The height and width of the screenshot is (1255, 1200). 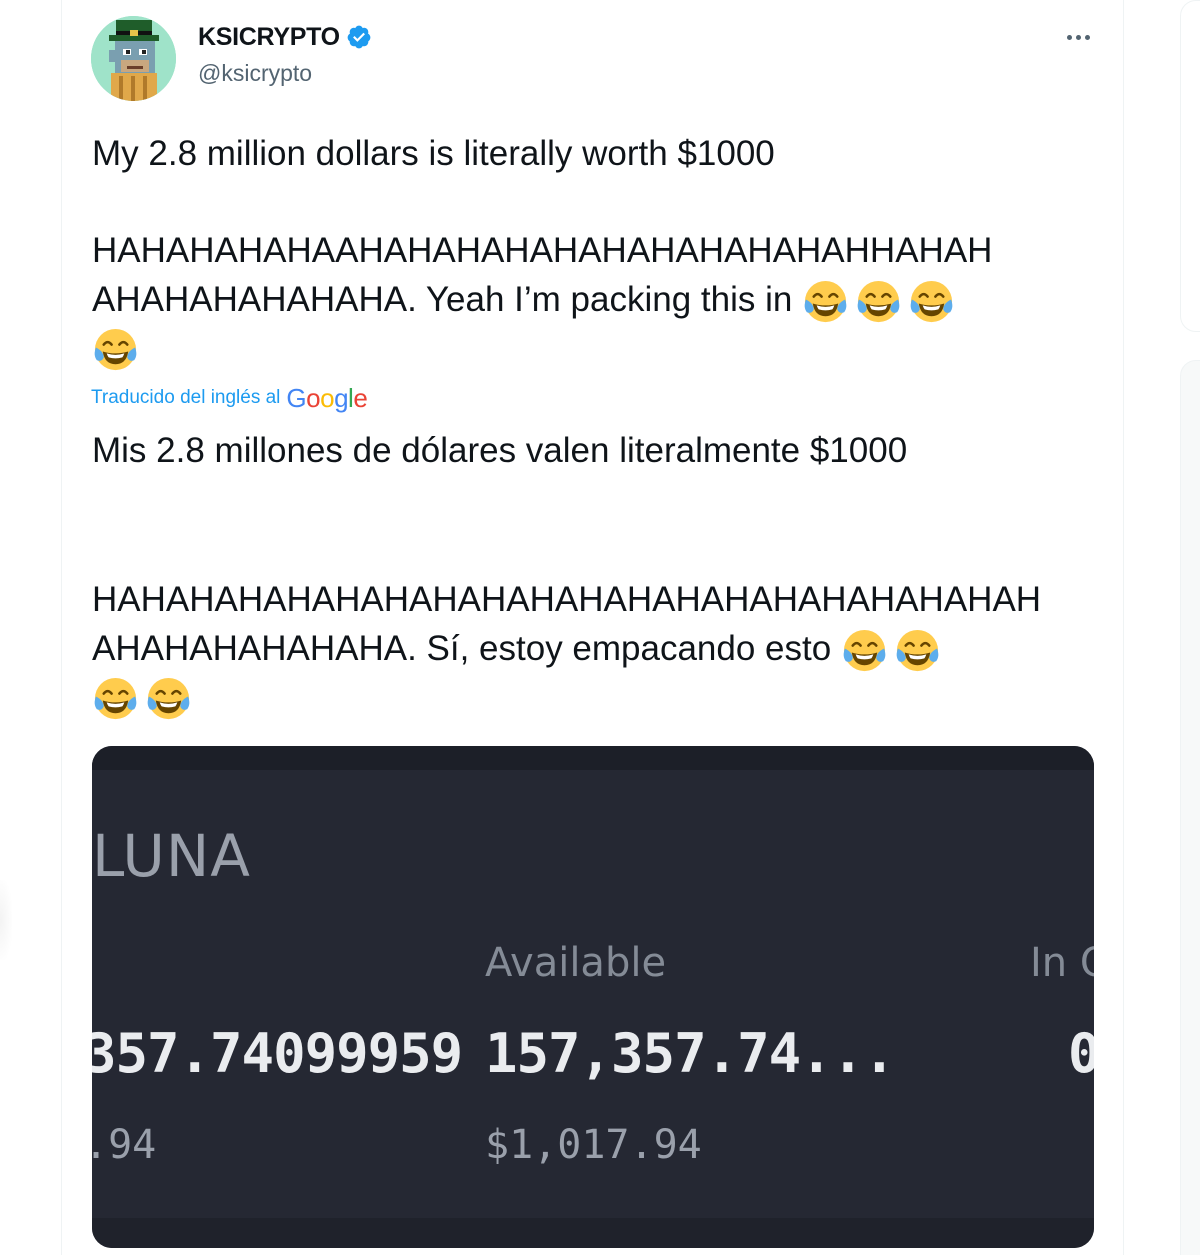 What do you see at coordinates (359, 37) in the screenshot?
I see `verified-badge-icon` at bounding box center [359, 37].